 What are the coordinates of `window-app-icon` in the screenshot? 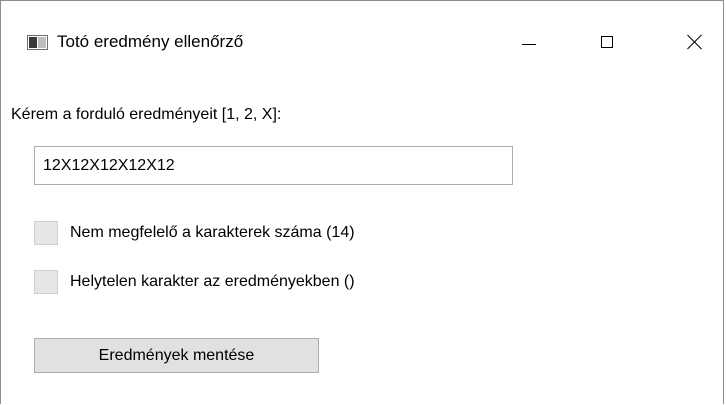 It's located at (37, 42).